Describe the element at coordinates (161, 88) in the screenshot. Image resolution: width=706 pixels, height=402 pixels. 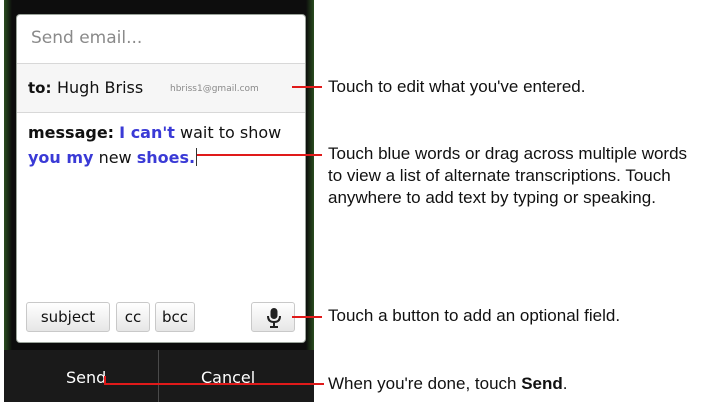
I see `to-field: to: Hugh Briss hbriss1@gmail.com` at that location.